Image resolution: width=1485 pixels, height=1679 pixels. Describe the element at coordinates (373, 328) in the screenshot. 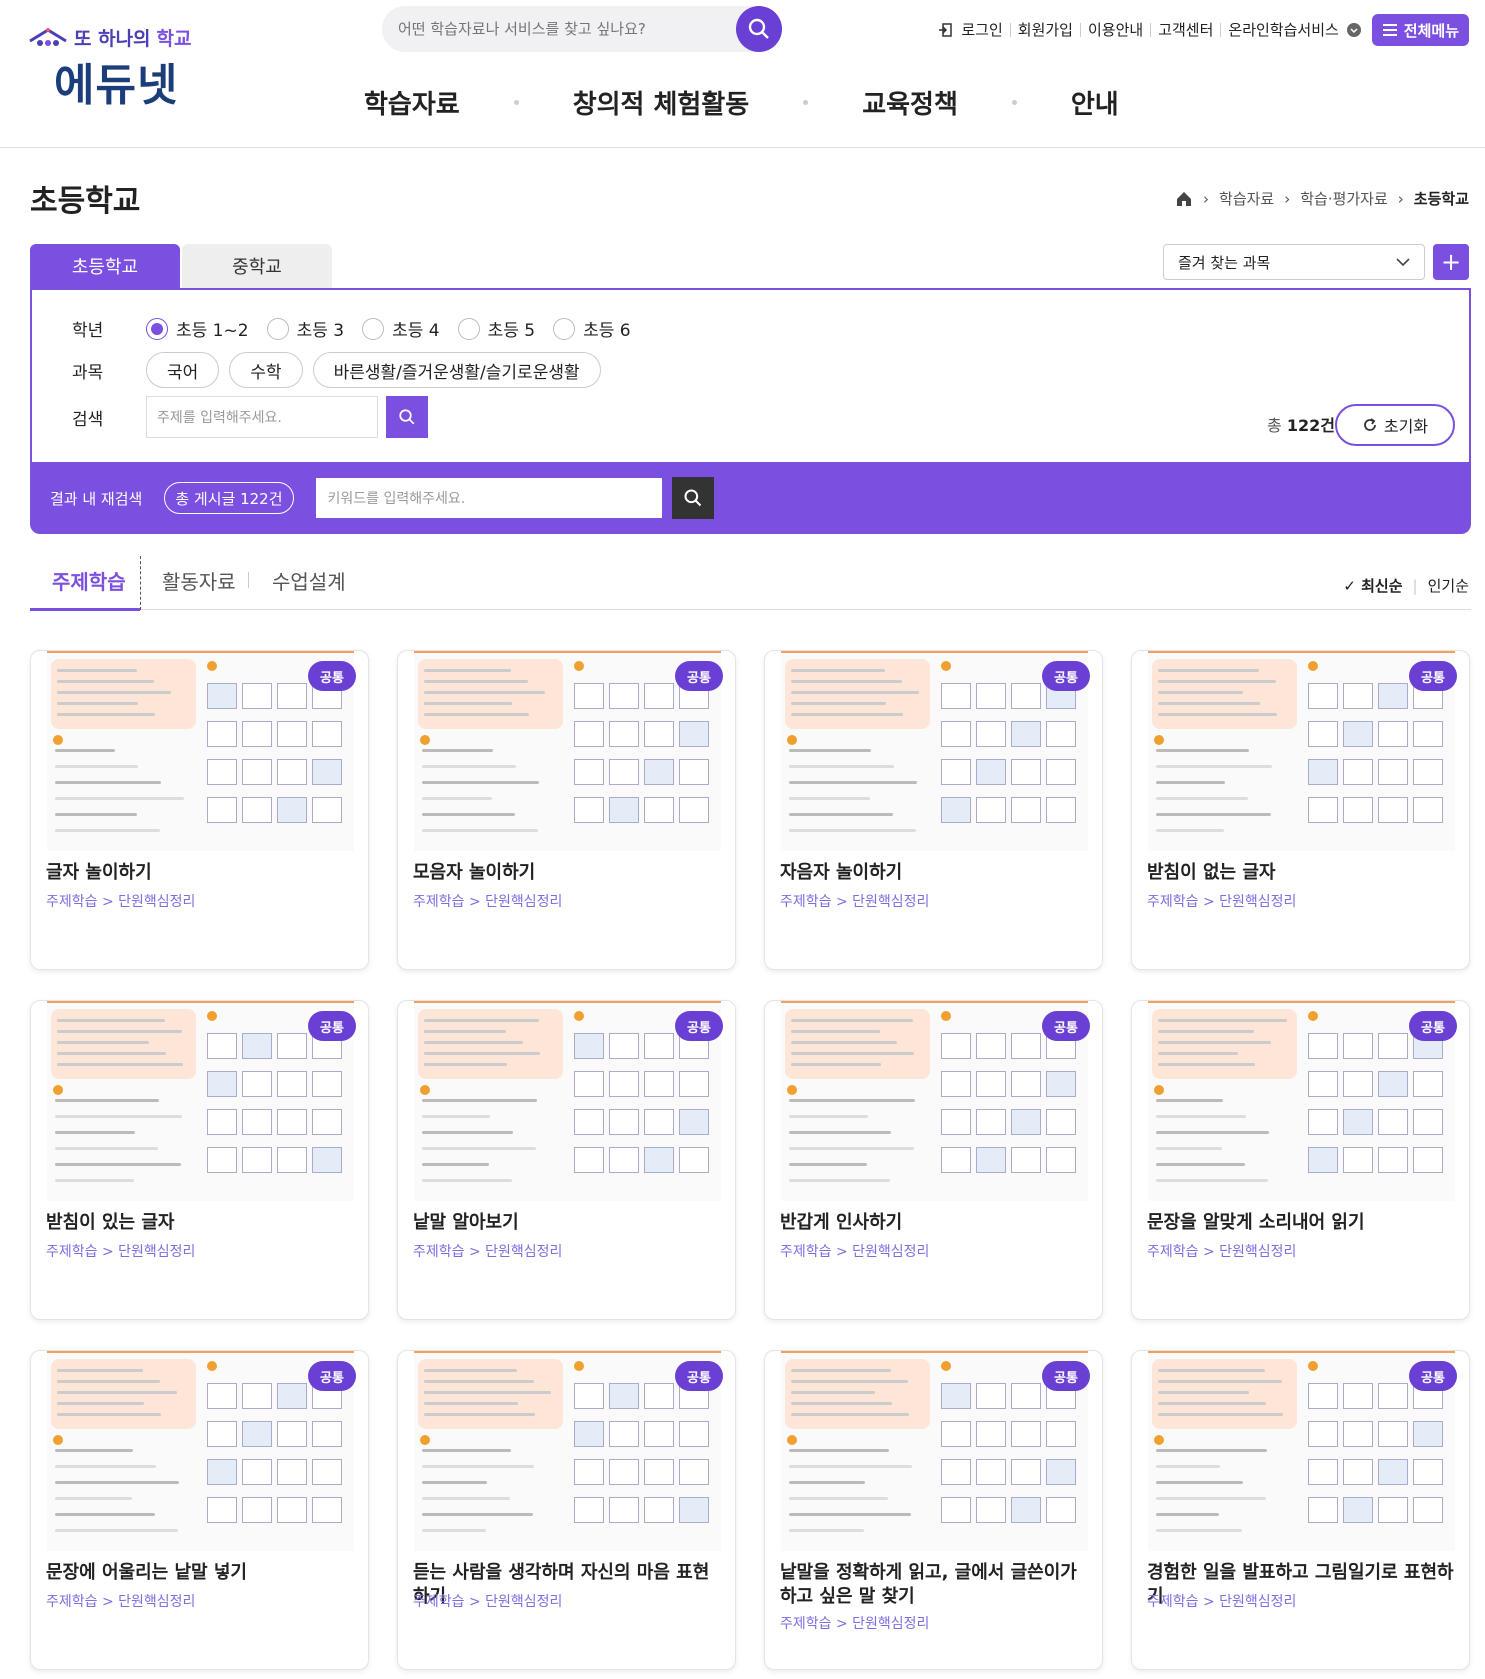

I see `radio-icon` at that location.